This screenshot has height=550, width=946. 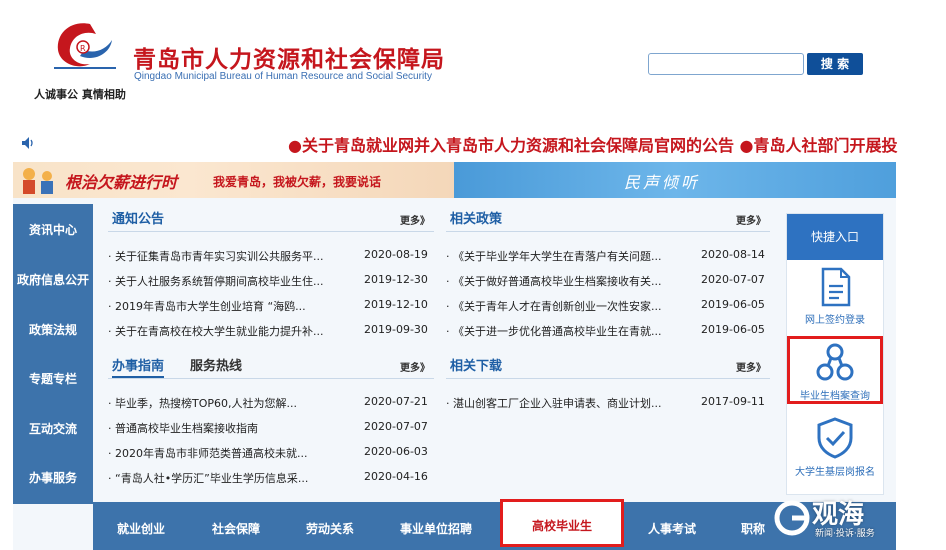 I want to click on speaker-icon, so click(x=28, y=143).